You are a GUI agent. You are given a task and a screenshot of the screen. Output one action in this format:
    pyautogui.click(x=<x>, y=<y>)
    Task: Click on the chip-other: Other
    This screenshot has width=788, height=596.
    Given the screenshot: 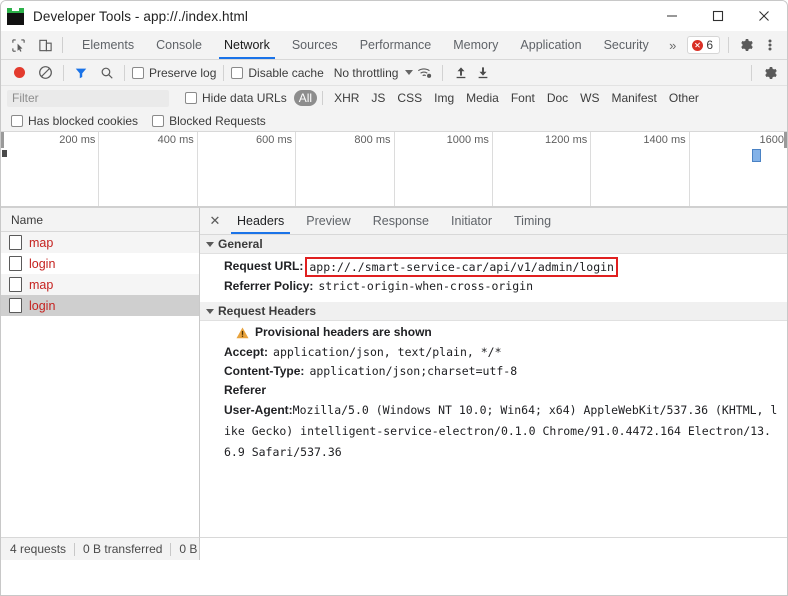 What is the action you would take?
    pyautogui.click(x=684, y=98)
    